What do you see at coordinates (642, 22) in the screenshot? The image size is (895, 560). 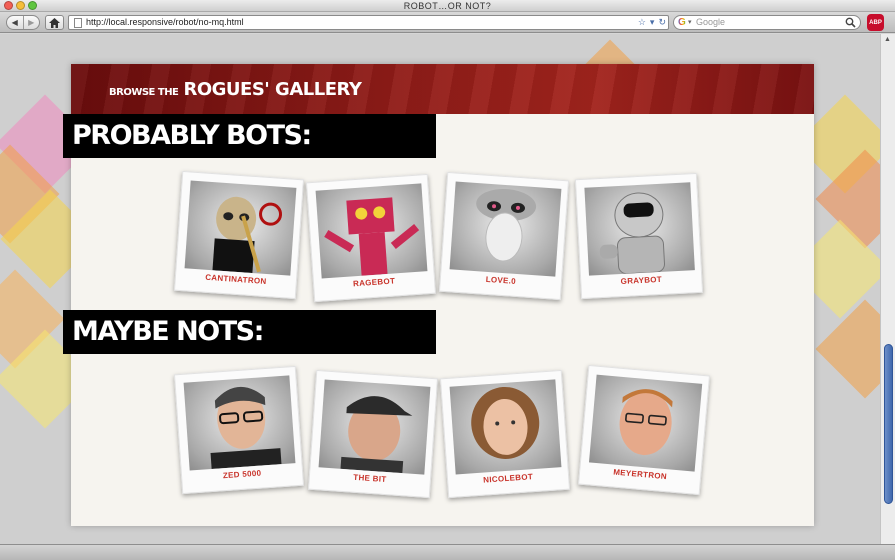 I see `bookmark-star-icon: ☆` at bounding box center [642, 22].